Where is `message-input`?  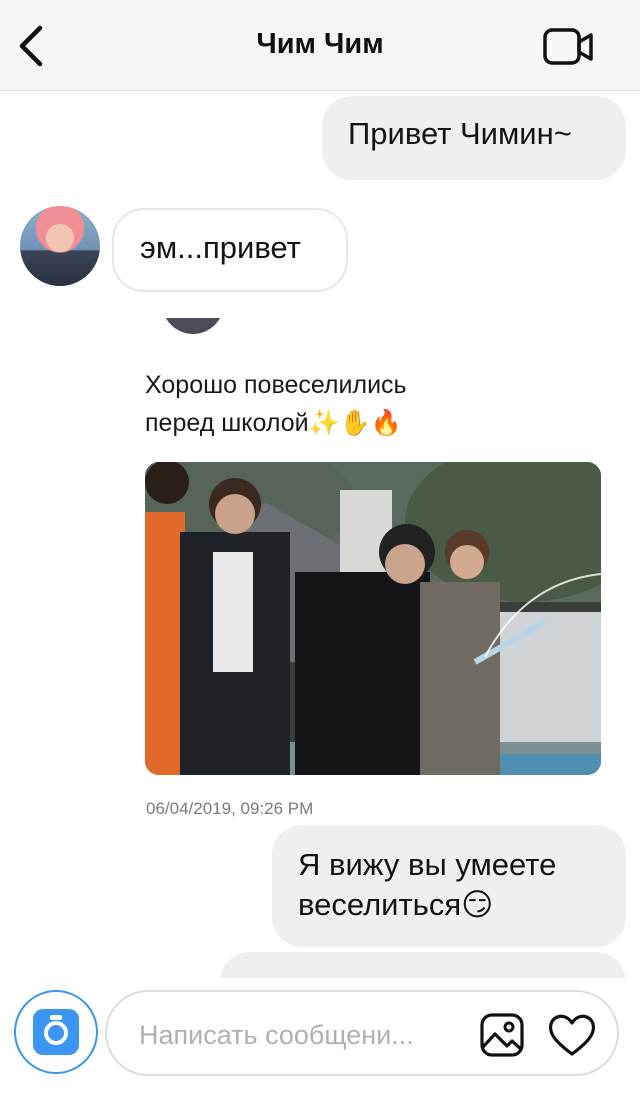
message-input is located at coordinates (304, 1035).